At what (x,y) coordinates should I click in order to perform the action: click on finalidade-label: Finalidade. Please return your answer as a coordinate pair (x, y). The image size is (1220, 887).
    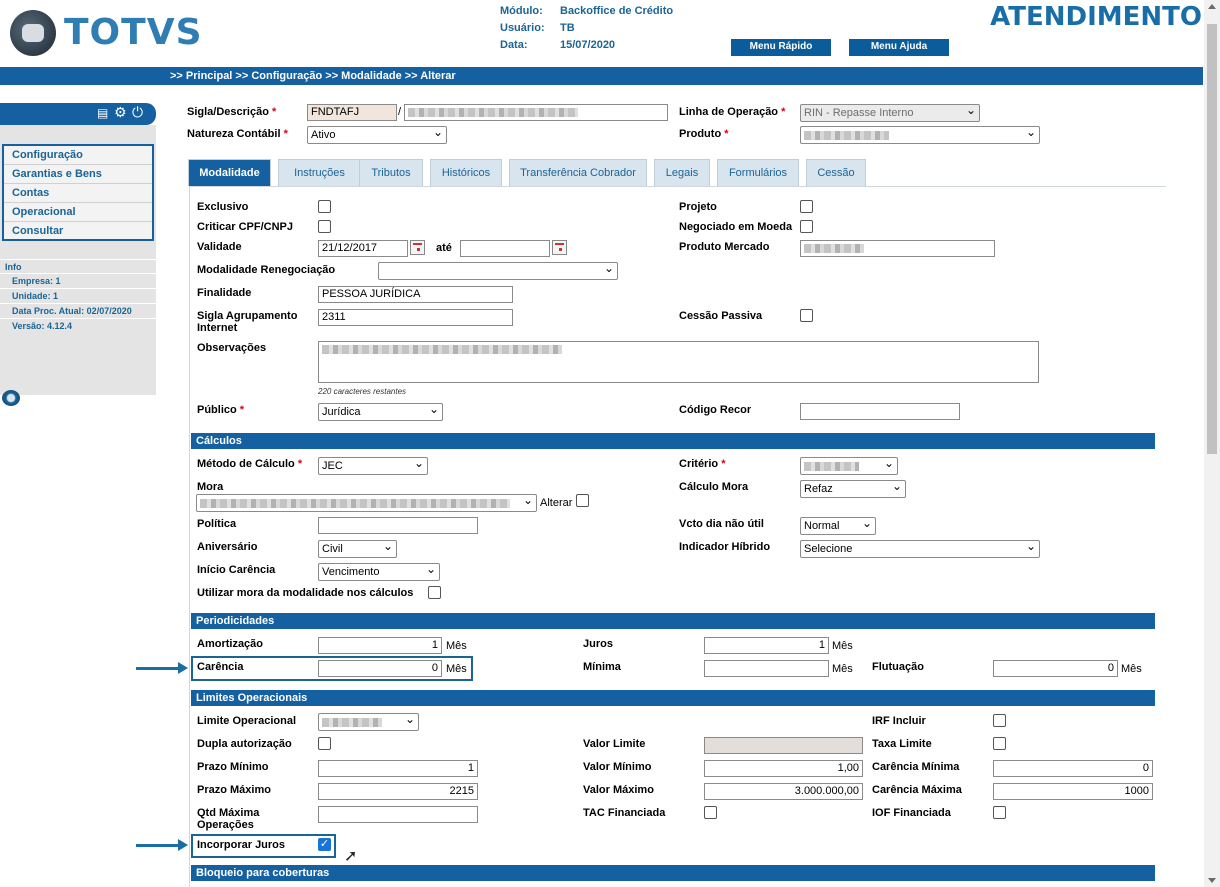
    Looking at the image, I should click on (224, 293).